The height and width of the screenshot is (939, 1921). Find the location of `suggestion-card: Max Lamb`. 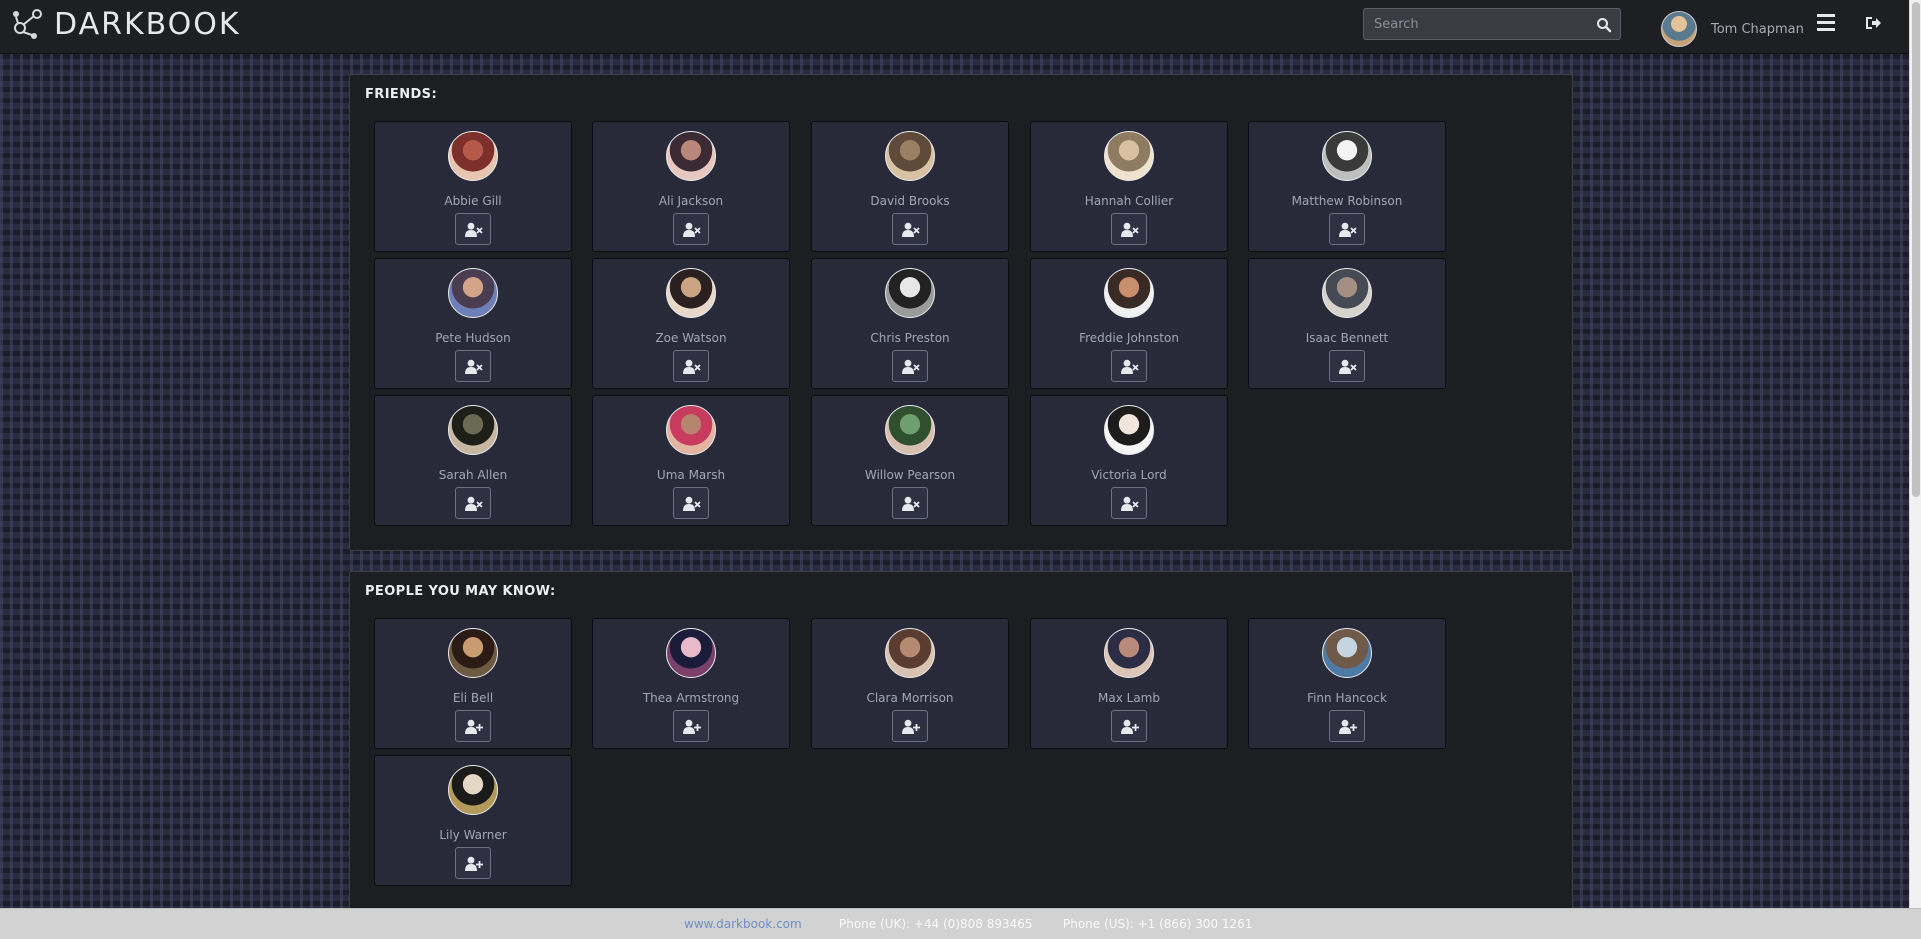

suggestion-card: Max Lamb is located at coordinates (1129, 683).